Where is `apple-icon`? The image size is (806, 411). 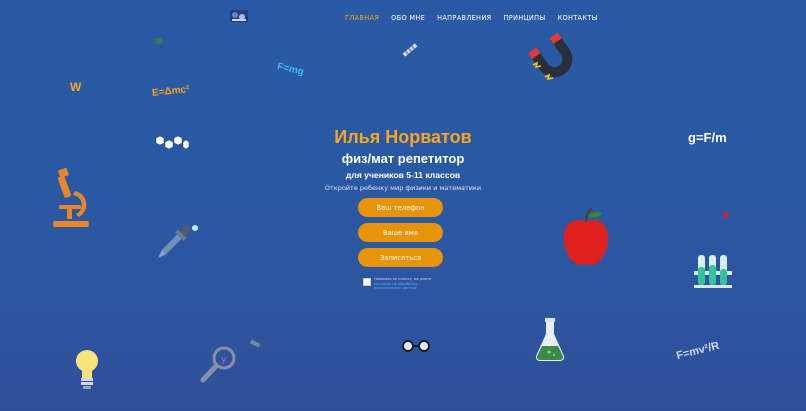 apple-icon is located at coordinates (586, 236).